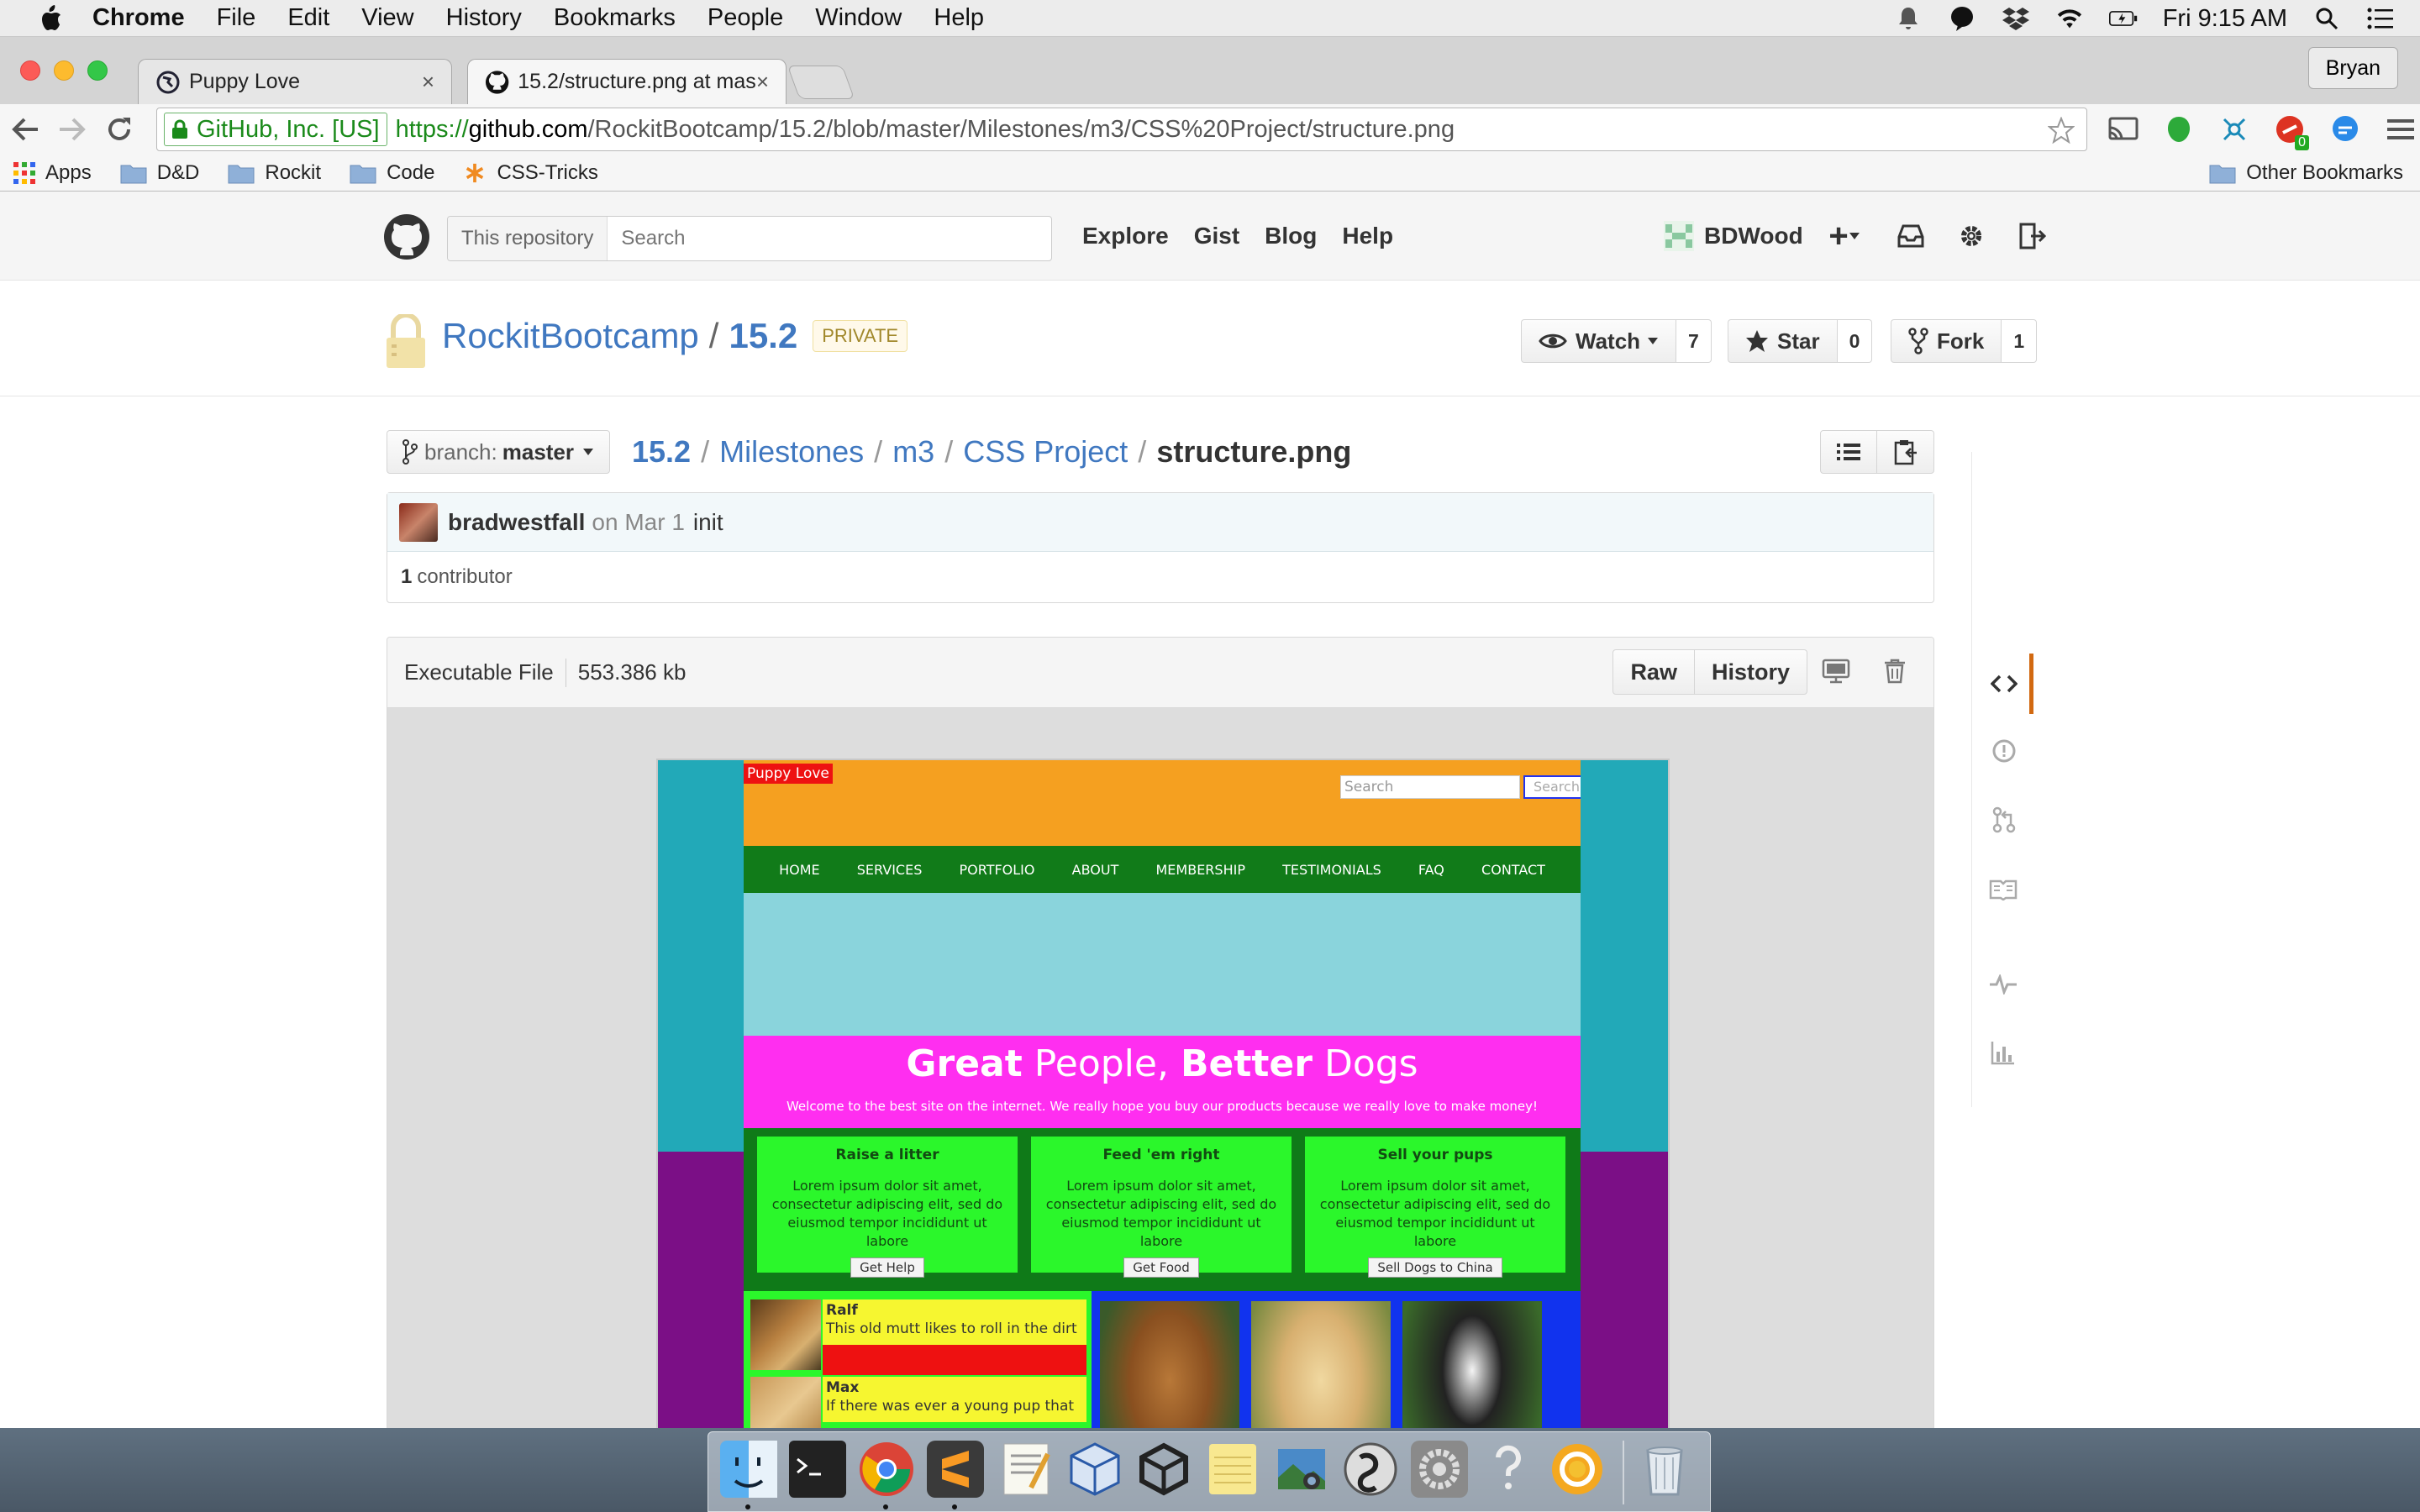 This screenshot has width=2420, height=1512. What do you see at coordinates (1216, 236) in the screenshot?
I see `nav-gist: Gist` at bounding box center [1216, 236].